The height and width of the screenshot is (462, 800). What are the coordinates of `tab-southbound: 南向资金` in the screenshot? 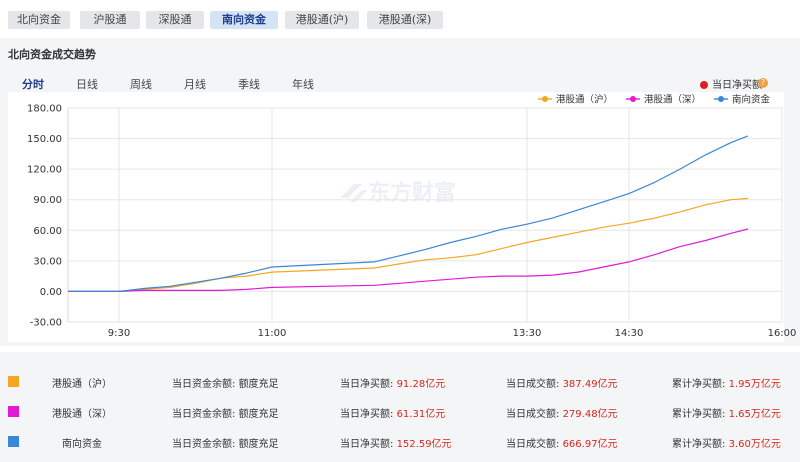 It's located at (244, 20).